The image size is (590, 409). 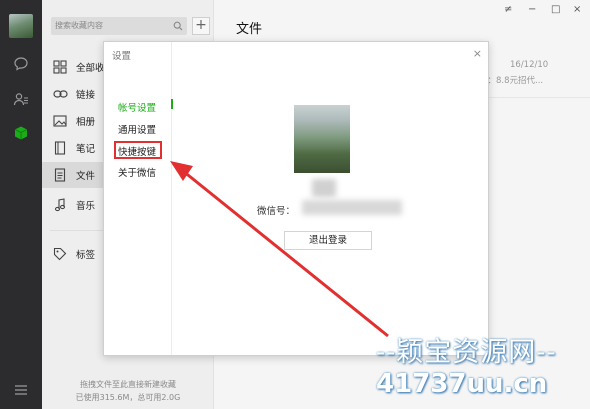 I want to click on watermark-domain: 41737uu.cn, so click(x=462, y=384).